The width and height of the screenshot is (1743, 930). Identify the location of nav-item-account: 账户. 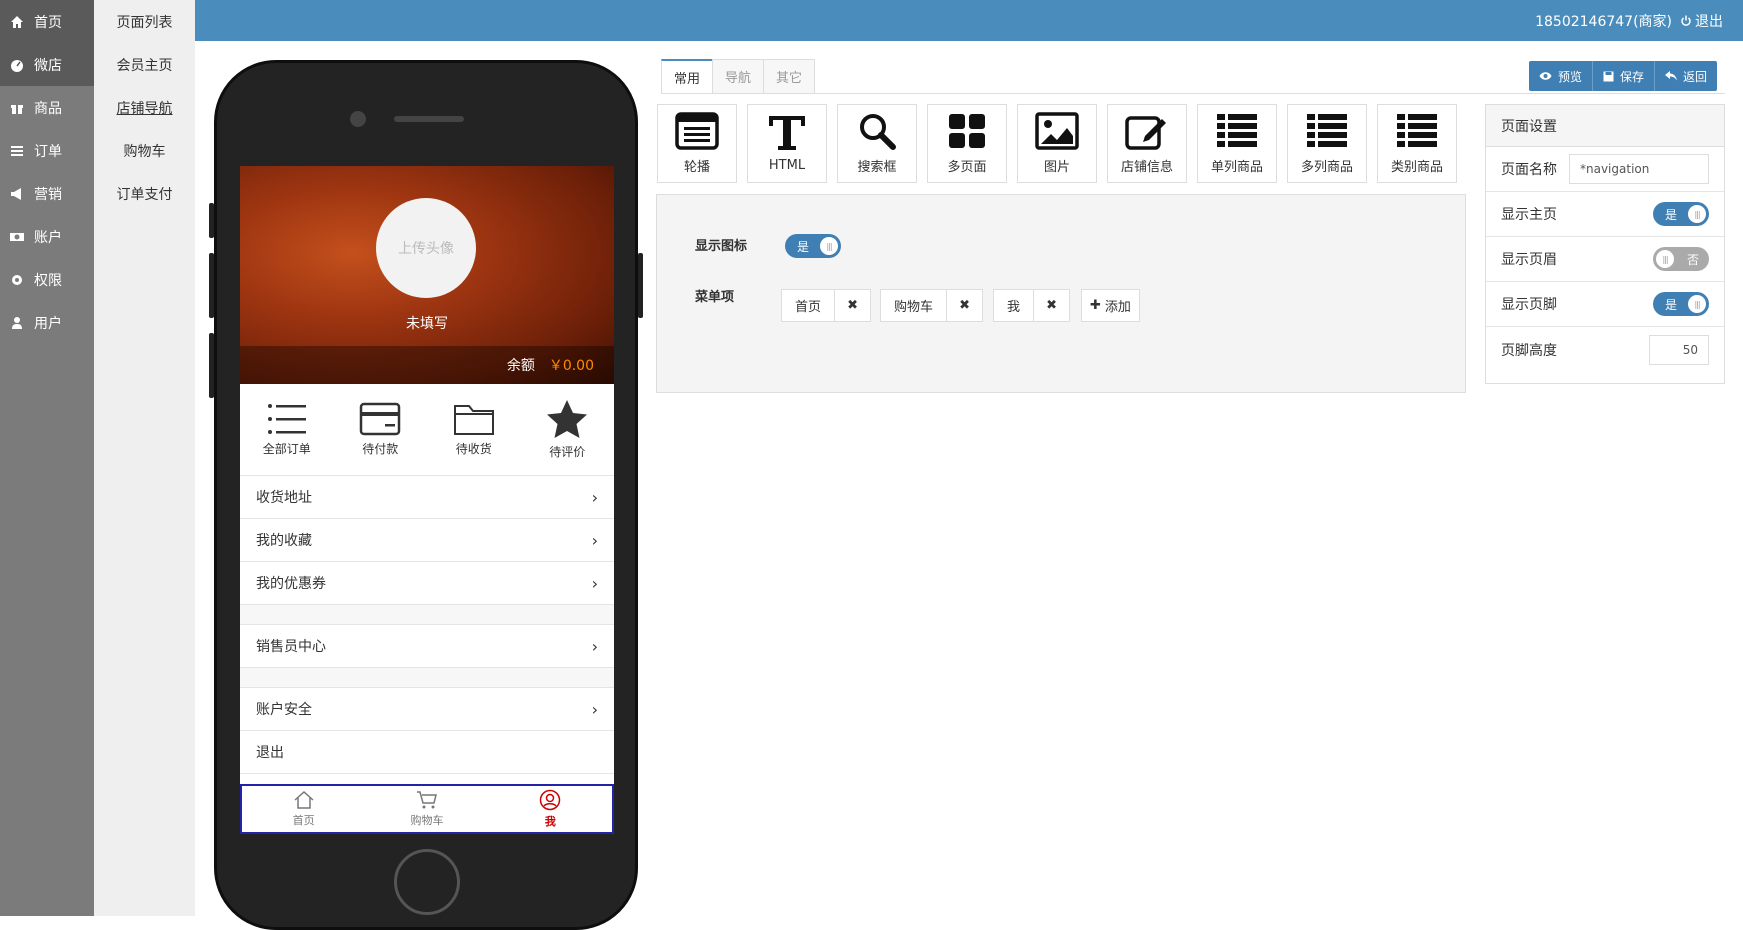
(47, 236).